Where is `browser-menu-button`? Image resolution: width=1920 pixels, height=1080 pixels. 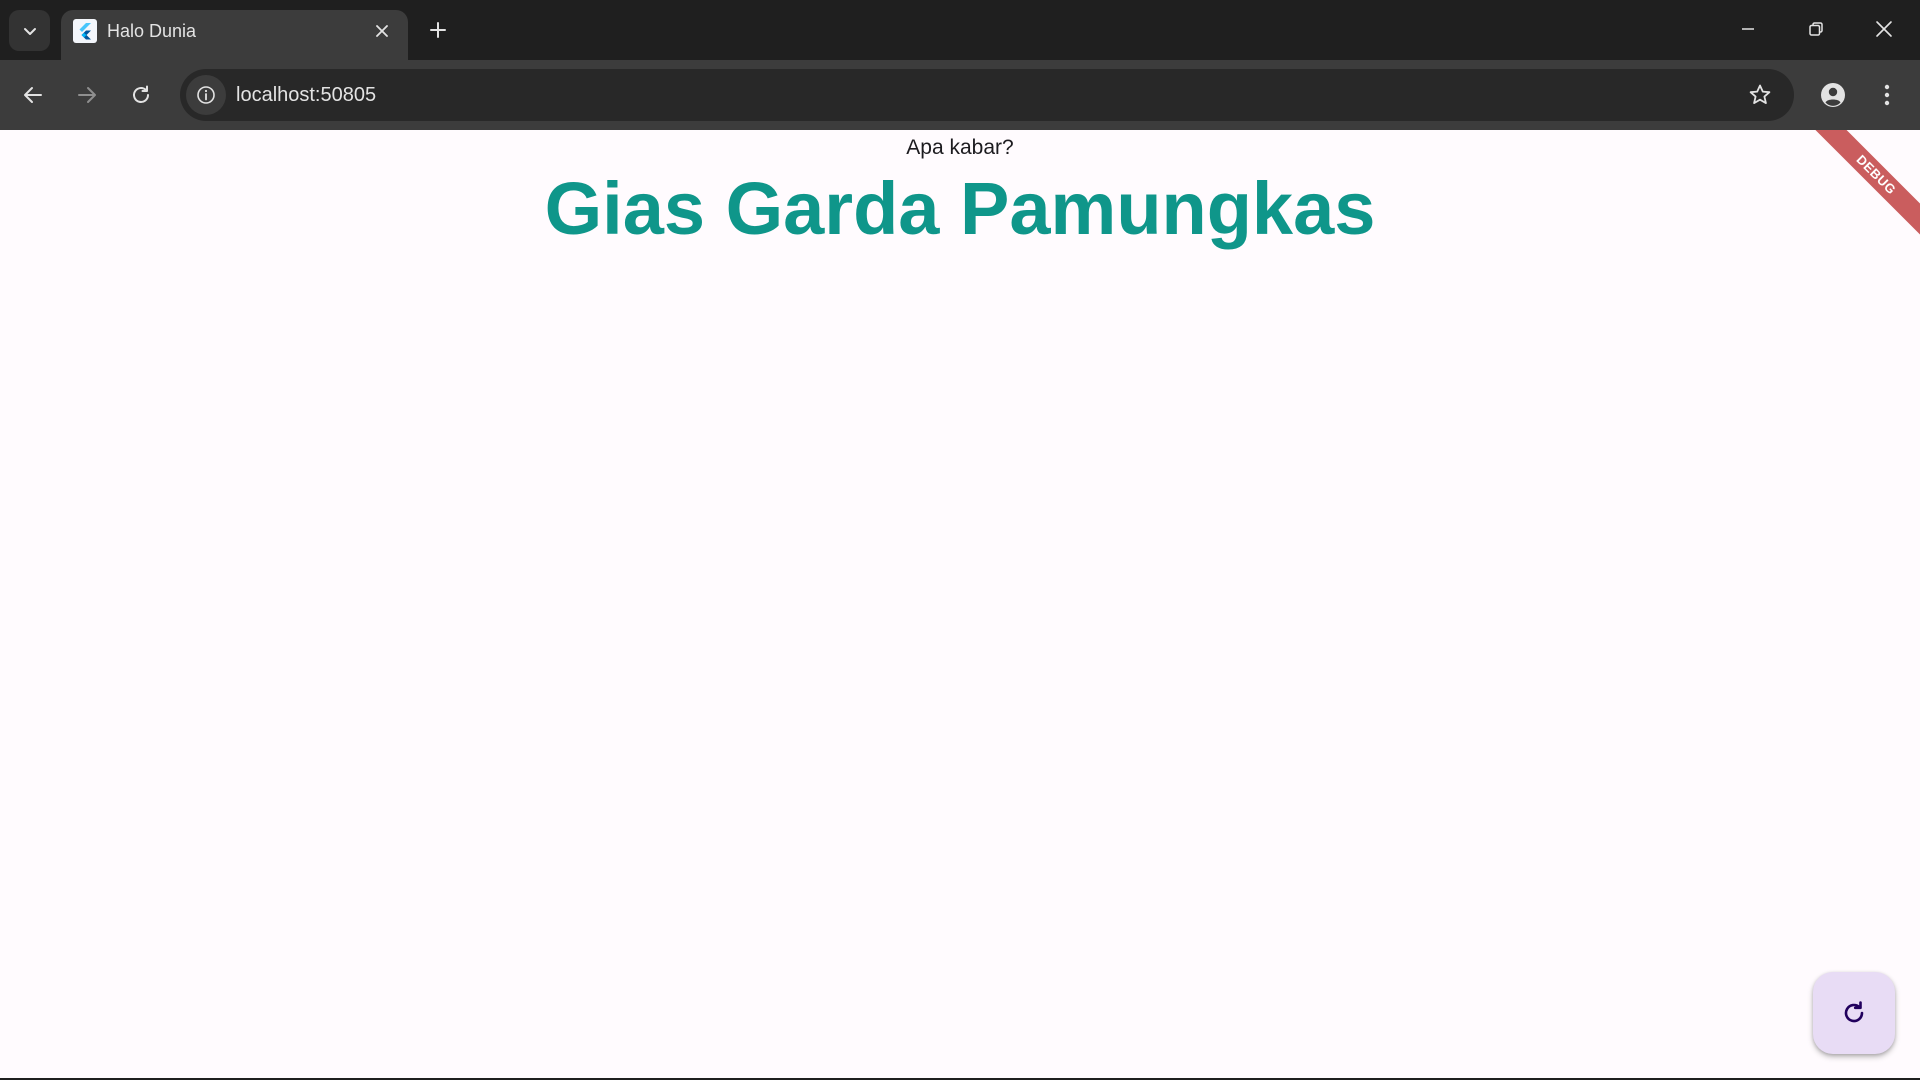
browser-menu-button is located at coordinates (1887, 95).